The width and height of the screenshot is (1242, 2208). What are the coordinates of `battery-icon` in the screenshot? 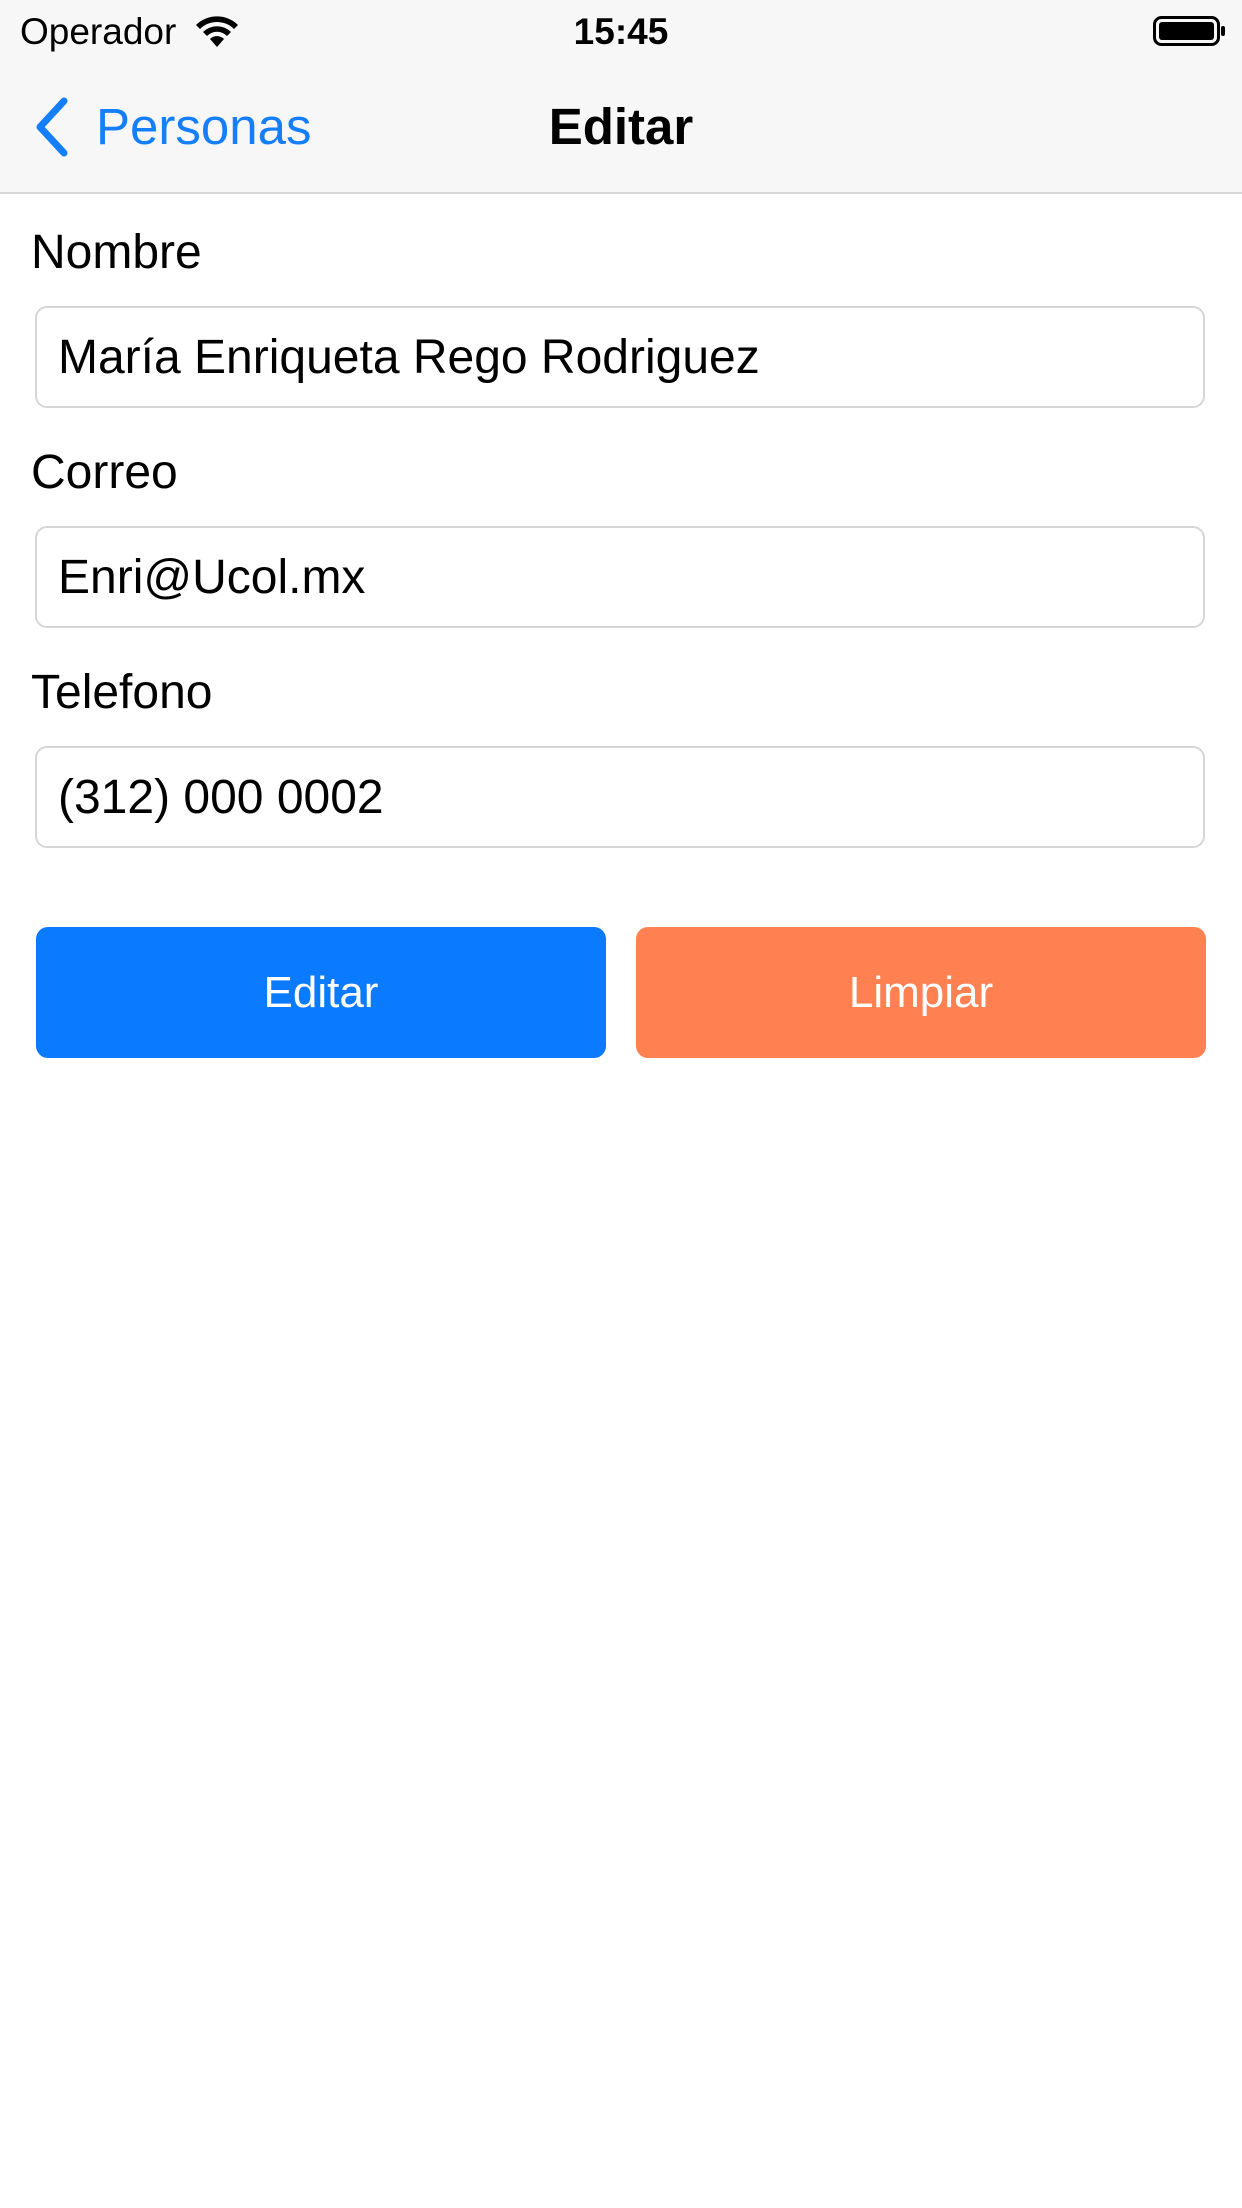 It's located at (1189, 31).